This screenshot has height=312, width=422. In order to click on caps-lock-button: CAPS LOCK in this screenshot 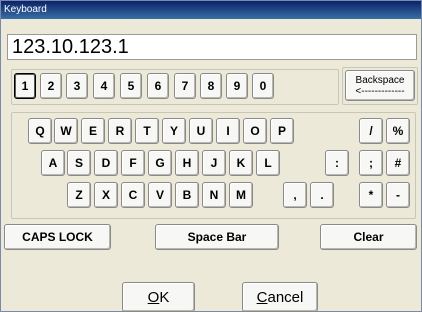, I will do `click(57, 237)`.